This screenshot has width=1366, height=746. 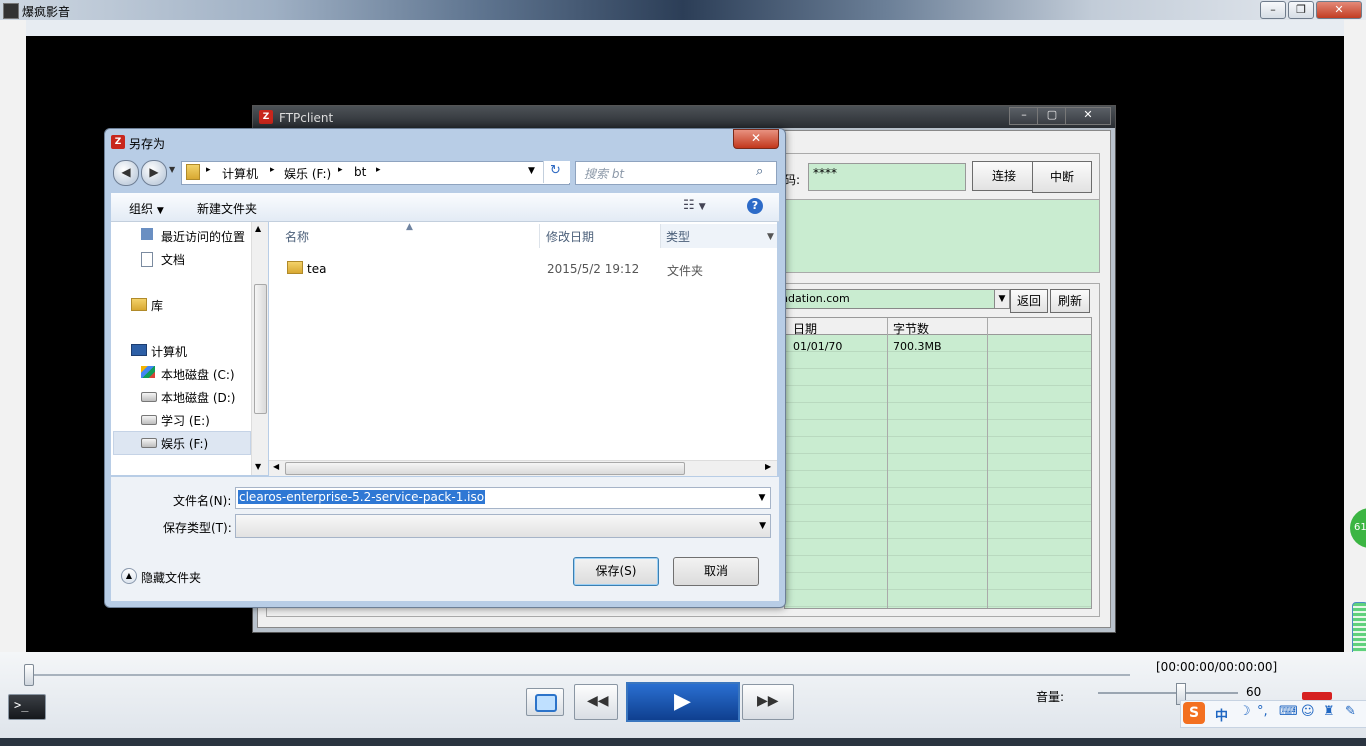 What do you see at coordinates (146, 208) in the screenshot?
I see `organize-button: 组织 ▼` at bounding box center [146, 208].